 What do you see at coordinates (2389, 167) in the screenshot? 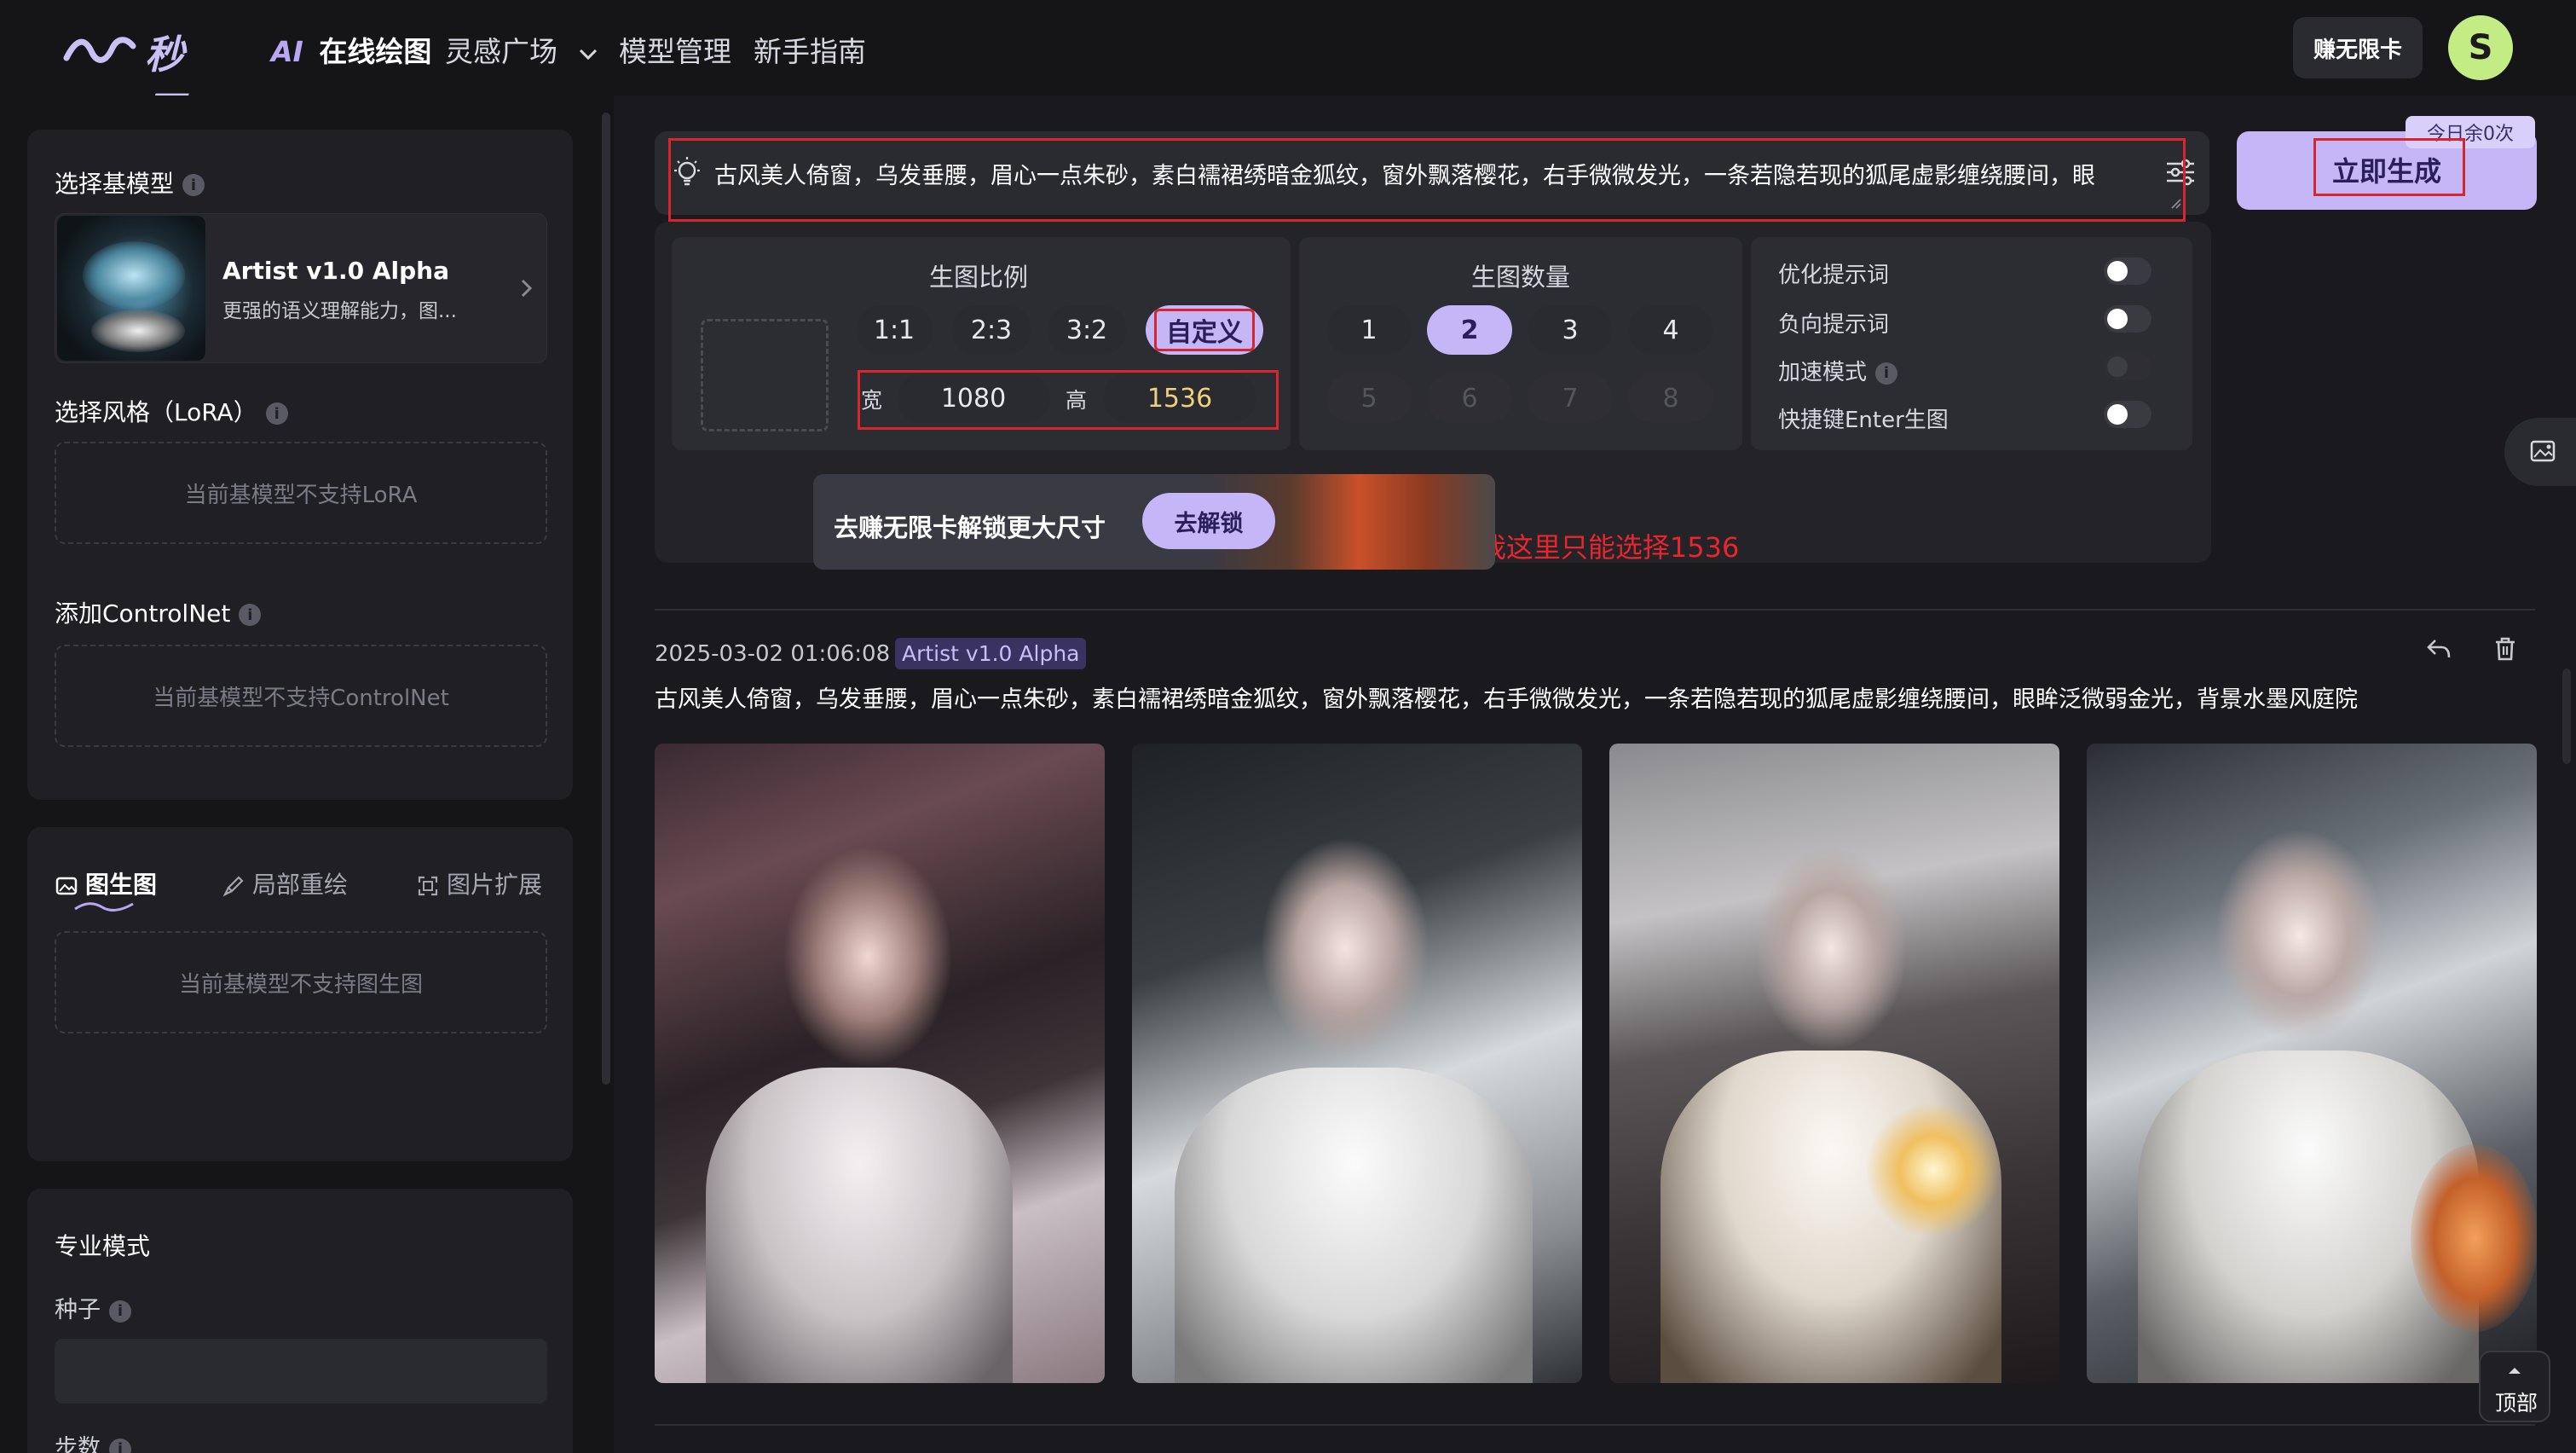
I see `annotation-box-generate` at bounding box center [2389, 167].